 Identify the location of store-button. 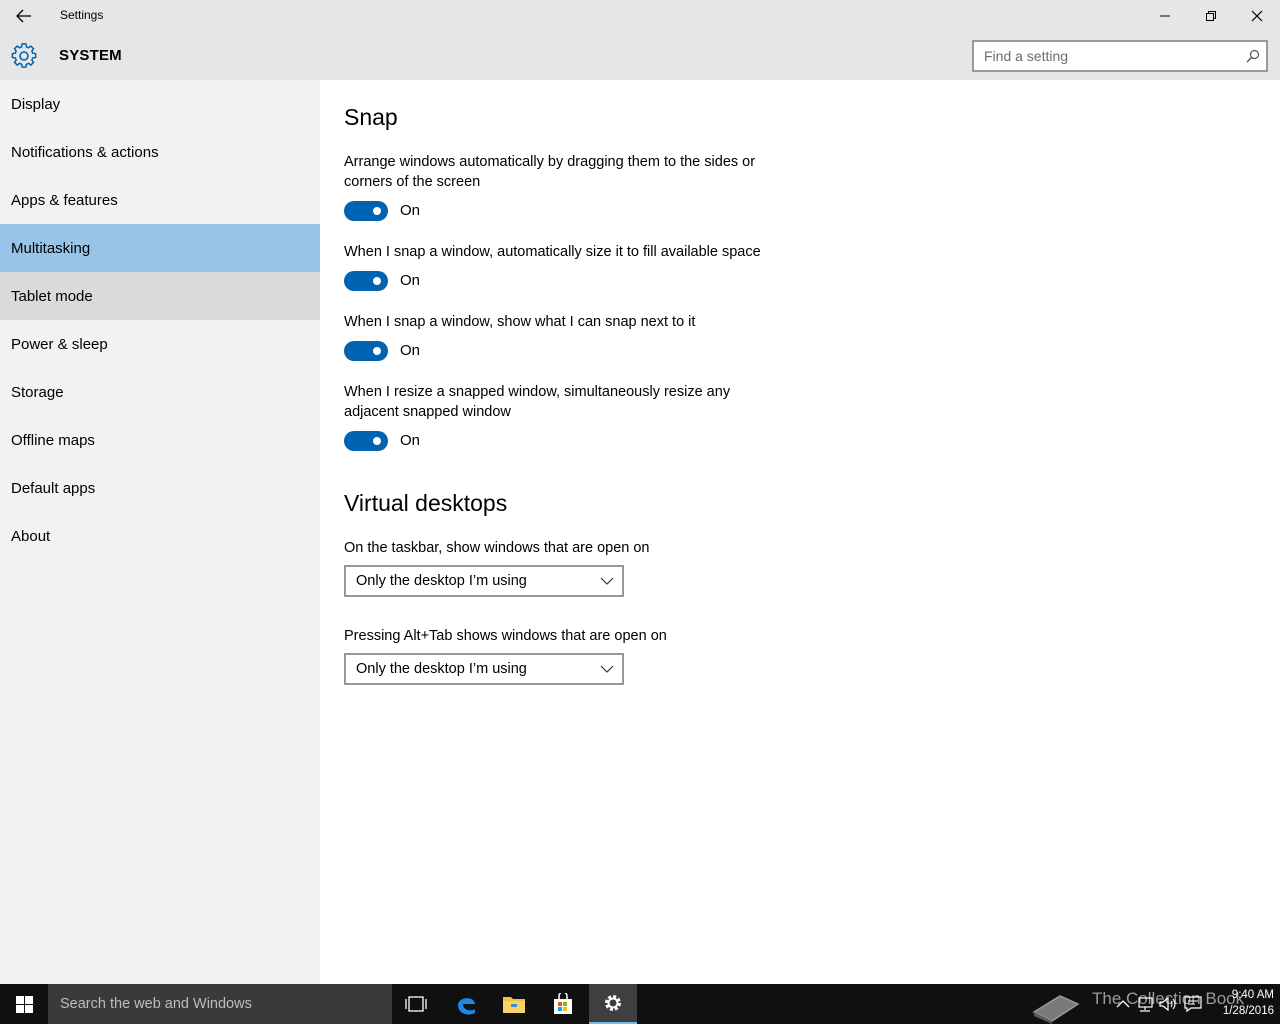
(563, 1004).